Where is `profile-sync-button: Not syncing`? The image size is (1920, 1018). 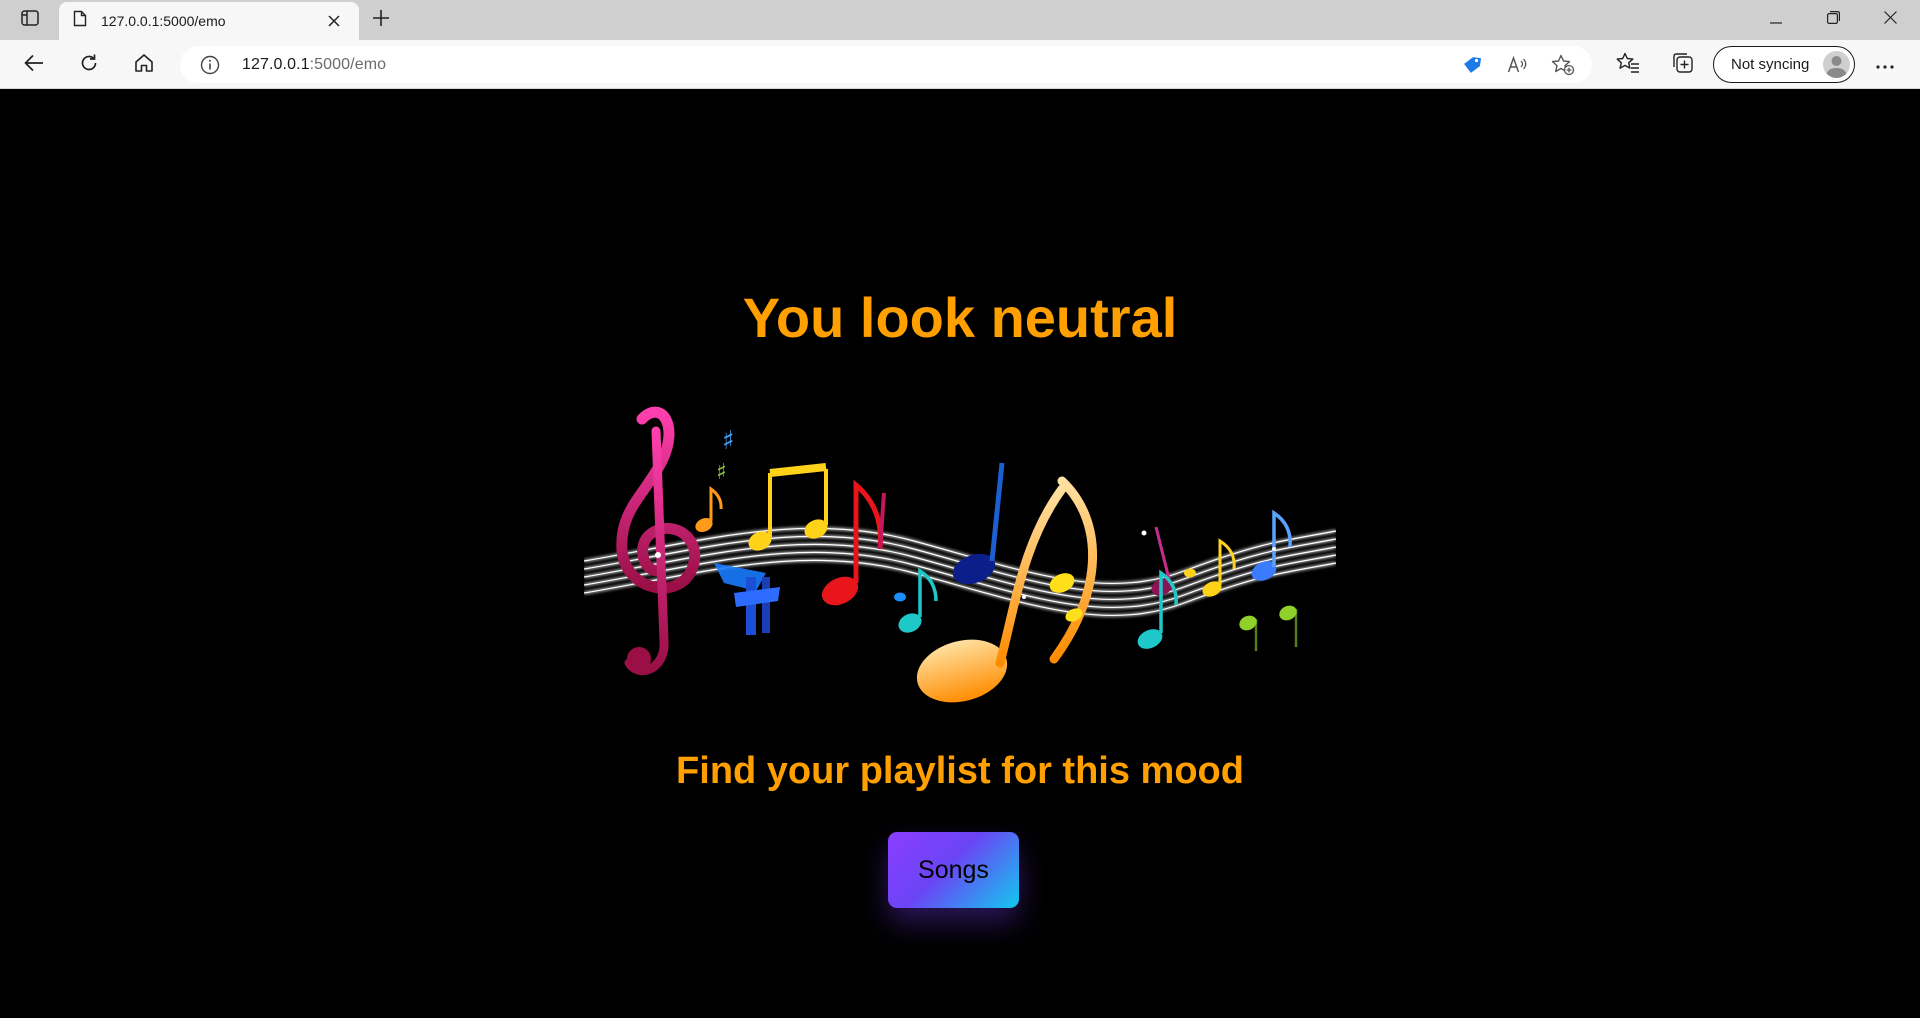 profile-sync-button: Not syncing is located at coordinates (1784, 64).